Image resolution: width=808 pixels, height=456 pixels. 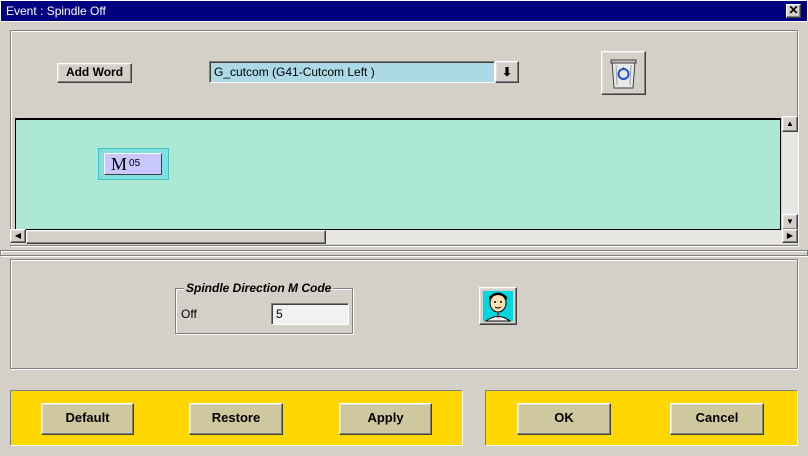 I want to click on scroll-up-button: ▲, so click(x=790, y=124).